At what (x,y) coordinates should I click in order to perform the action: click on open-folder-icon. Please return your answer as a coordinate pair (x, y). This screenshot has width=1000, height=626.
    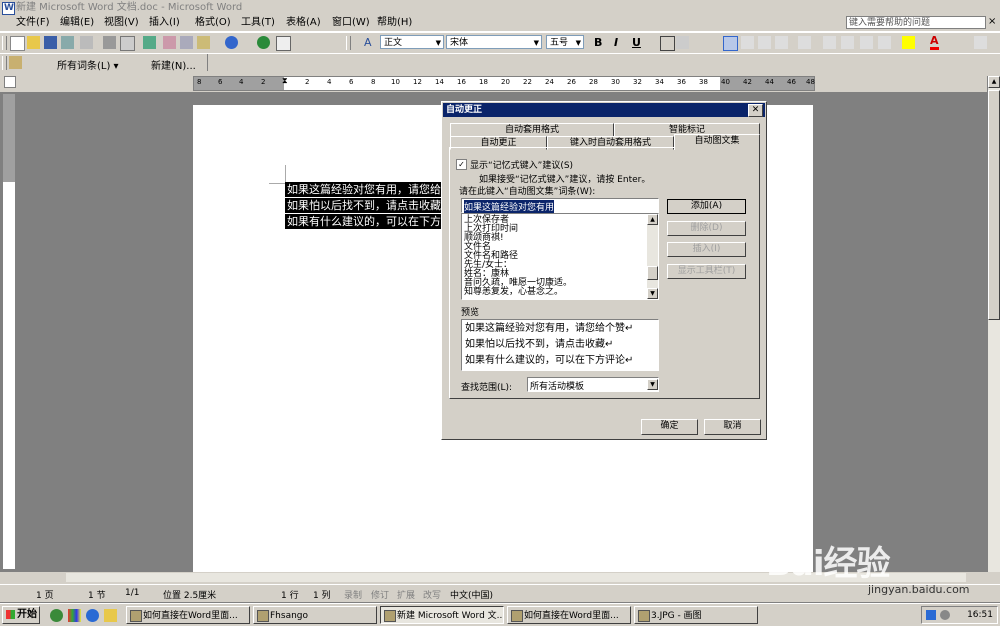
    Looking at the image, I should click on (33, 42).